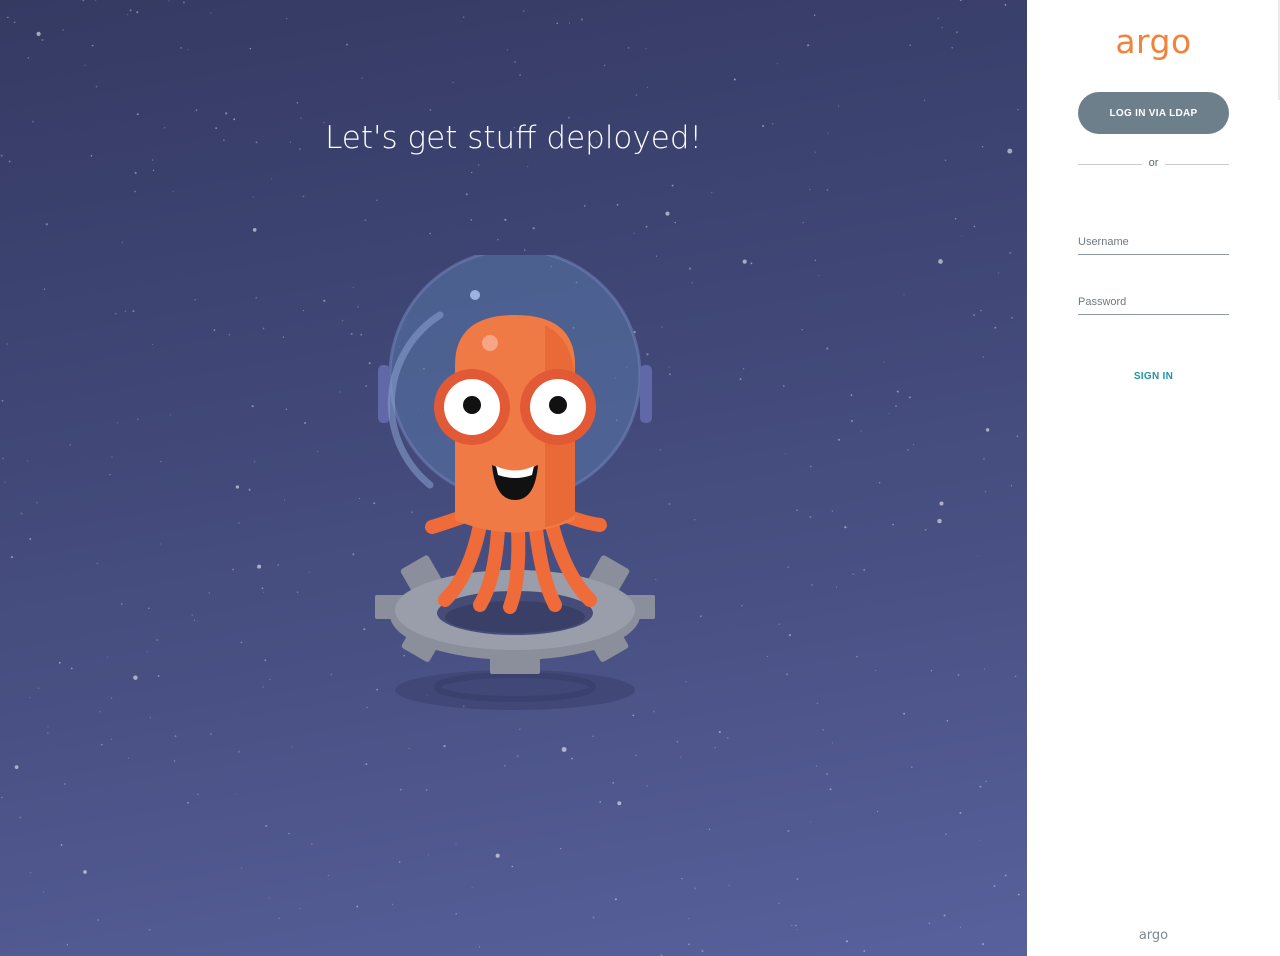  What do you see at coordinates (1153, 376) in the screenshot?
I see `sign-in-button: SIGN IN` at bounding box center [1153, 376].